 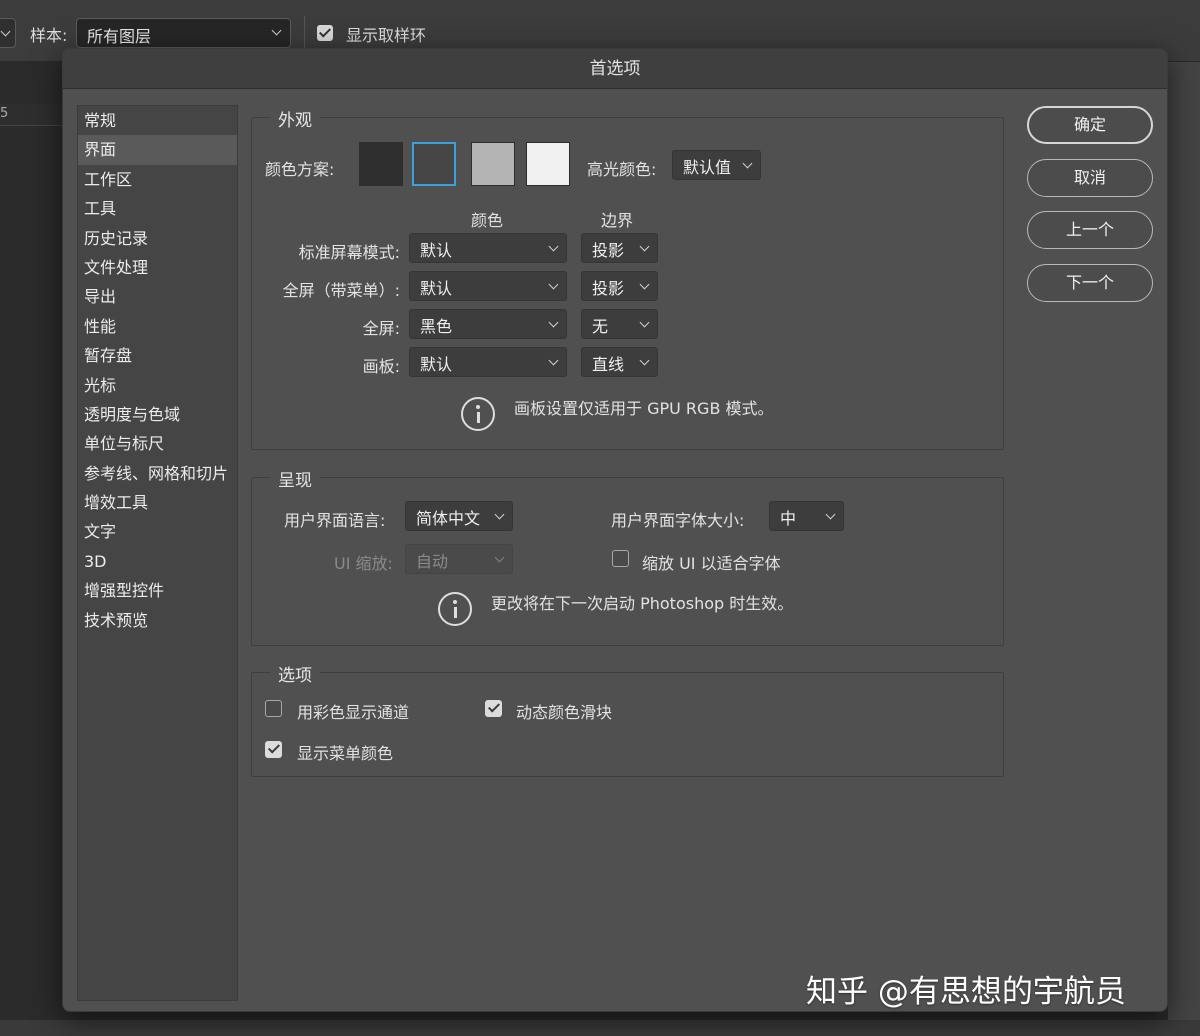 What do you see at coordinates (157, 267) in the screenshot?
I see `category-item: 文件处理` at bounding box center [157, 267].